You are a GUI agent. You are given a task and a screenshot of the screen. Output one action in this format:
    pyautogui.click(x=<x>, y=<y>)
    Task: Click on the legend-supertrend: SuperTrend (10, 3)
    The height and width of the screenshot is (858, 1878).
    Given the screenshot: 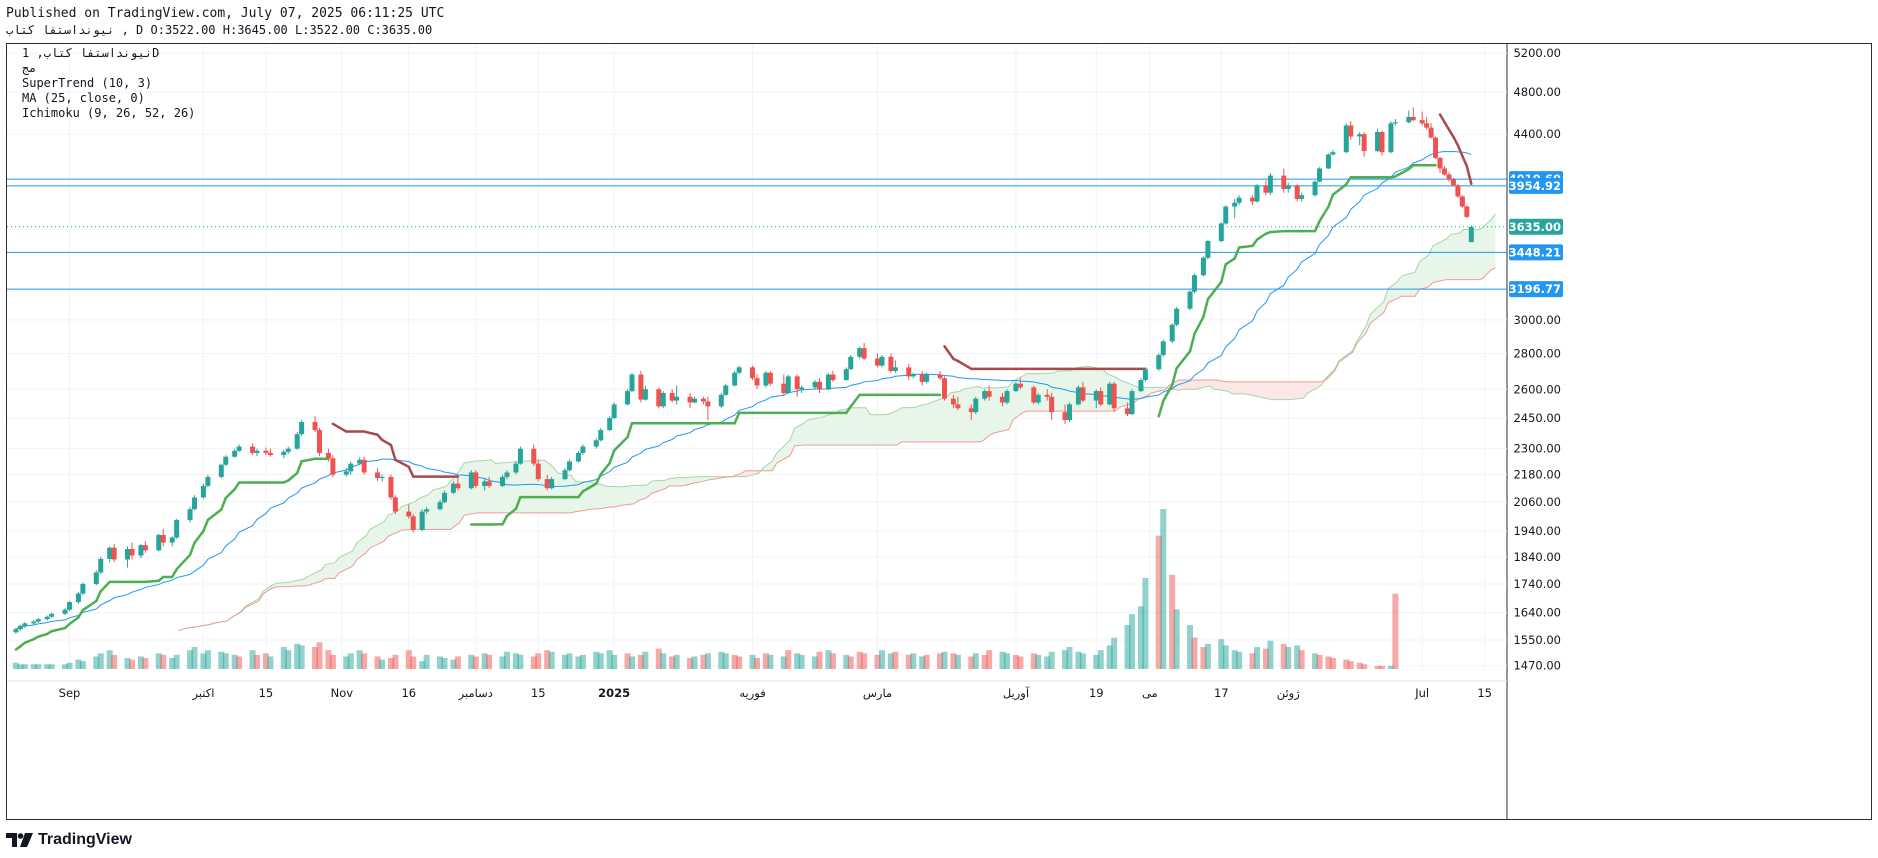 What is the action you would take?
    pyautogui.click(x=87, y=83)
    